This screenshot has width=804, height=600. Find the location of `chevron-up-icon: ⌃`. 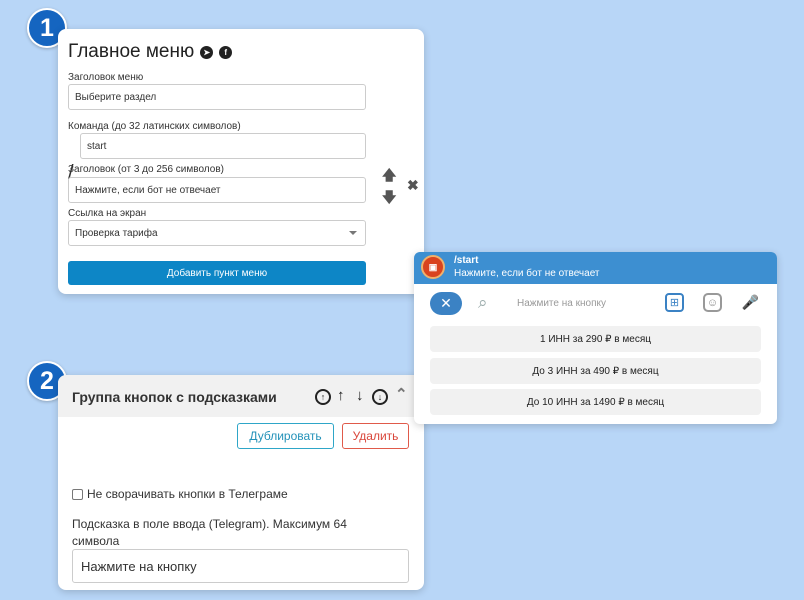

chevron-up-icon: ⌃ is located at coordinates (401, 394).